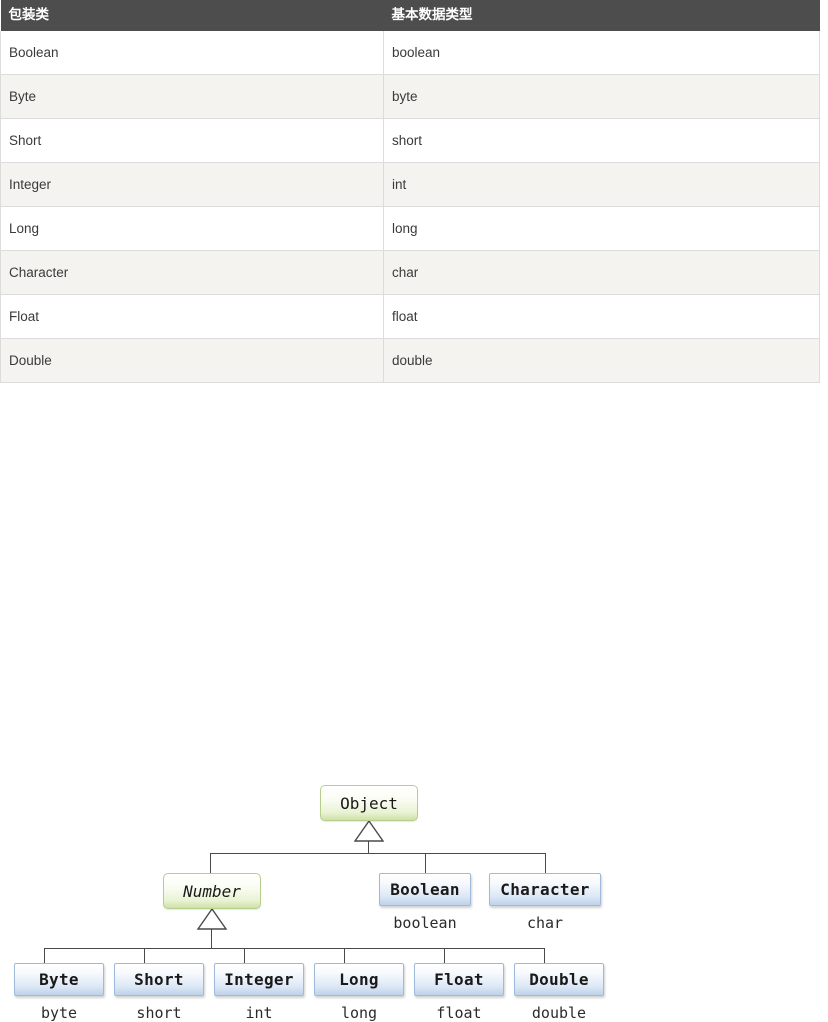 This screenshot has height=1022, width=828. What do you see at coordinates (192, 316) in the screenshot?
I see `cell-wrapper-class: Float` at bounding box center [192, 316].